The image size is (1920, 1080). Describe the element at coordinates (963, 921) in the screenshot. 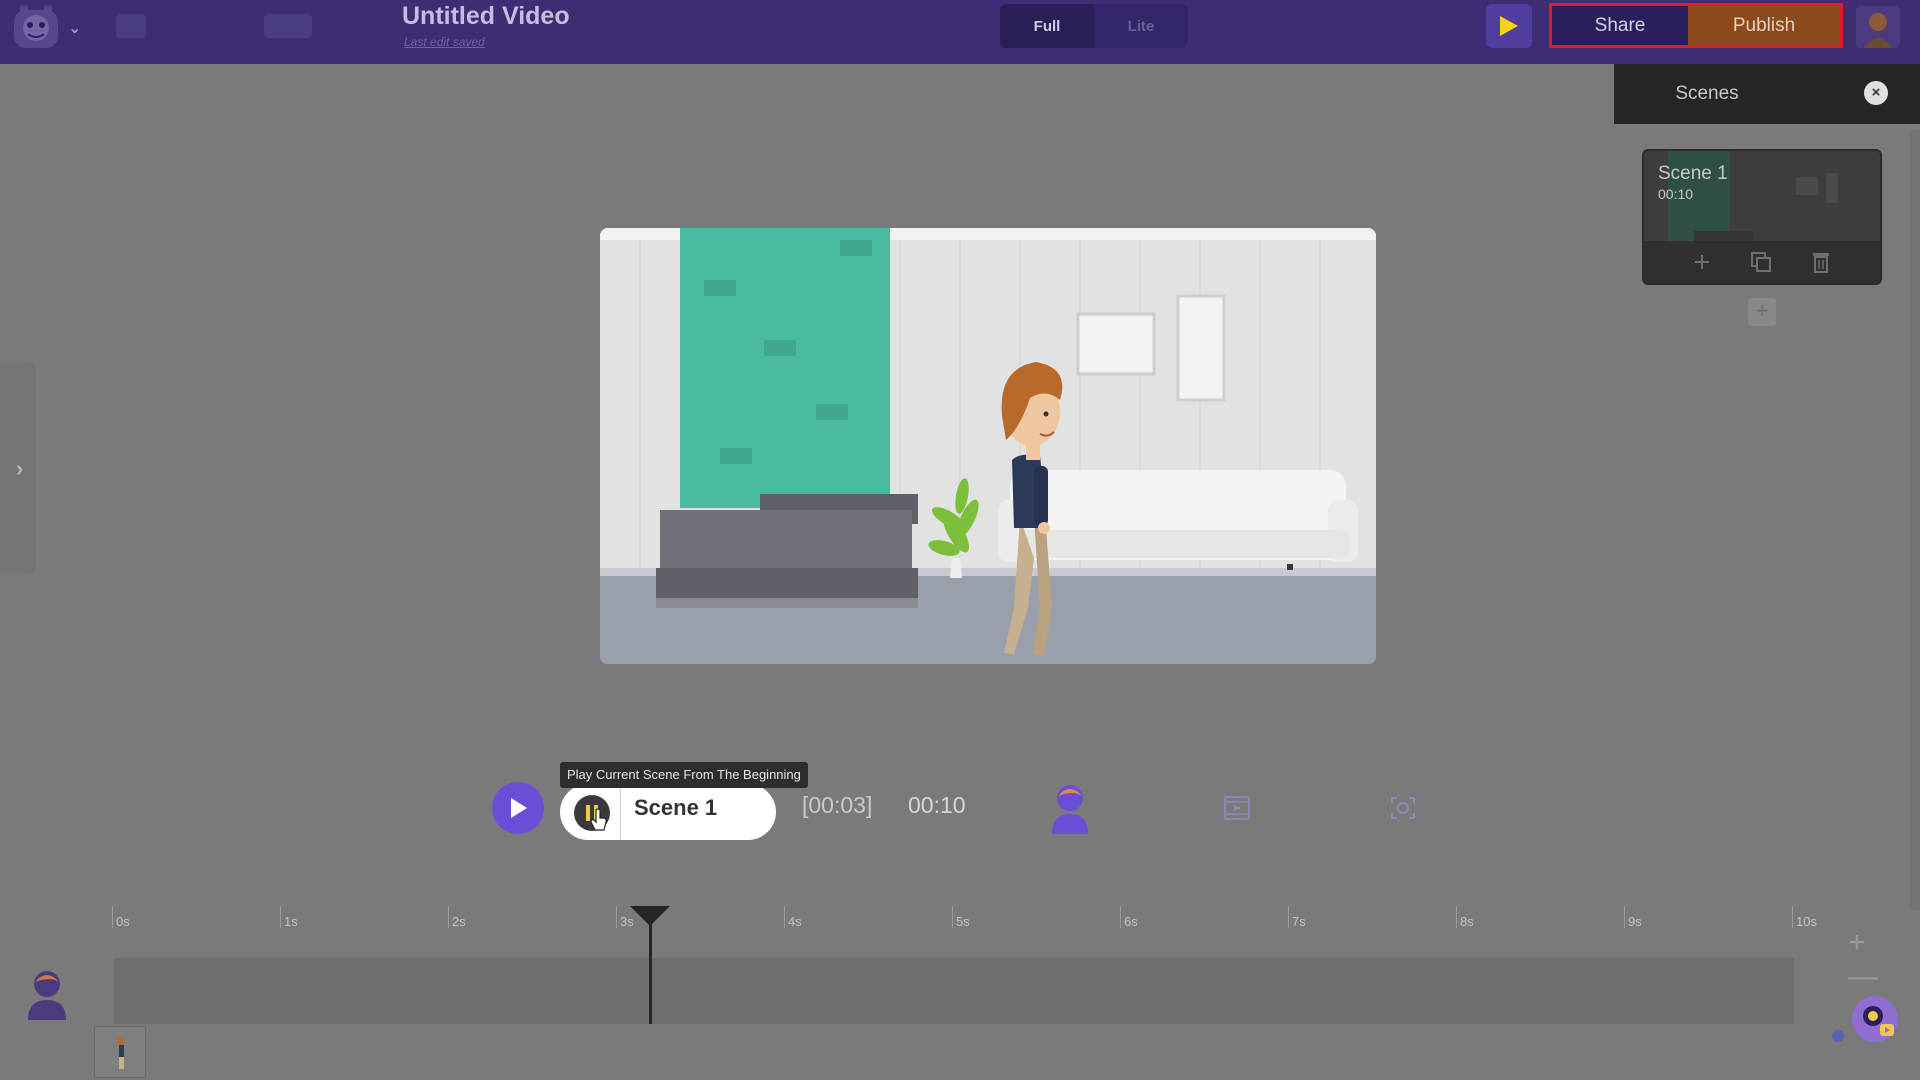

I see `timeline-tick-label: 5s` at that location.